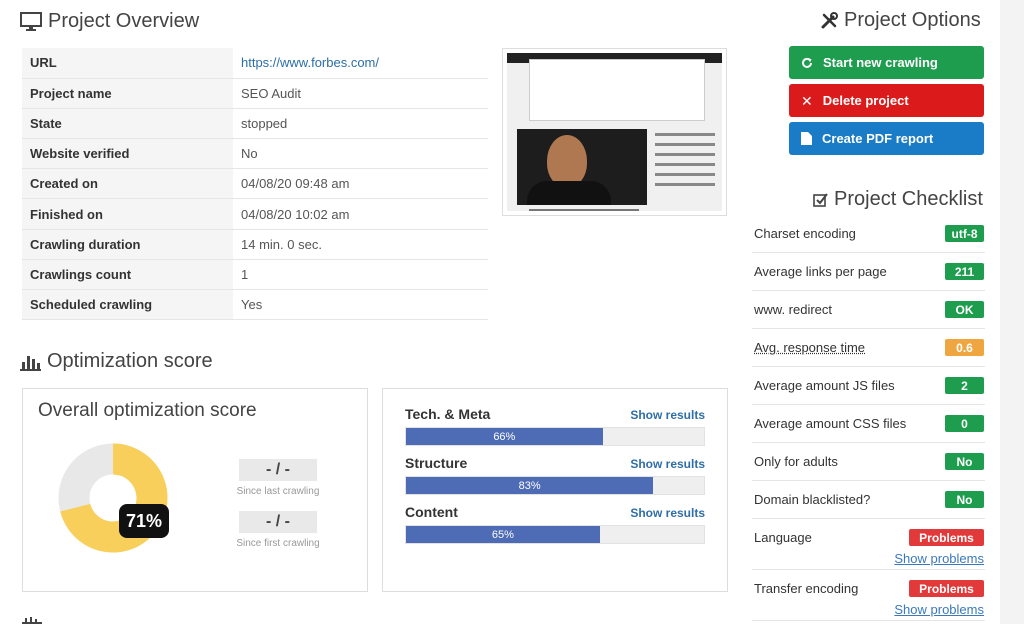  Describe the element at coordinates (360, 244) in the screenshot. I see `row-value: 14 min. 0 sec.` at that location.